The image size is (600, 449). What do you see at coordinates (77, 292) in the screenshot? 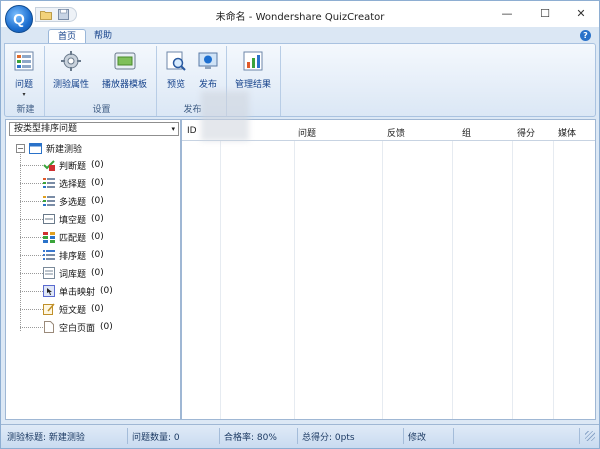
I see `tree-item-label: 单击映射` at bounding box center [77, 292].